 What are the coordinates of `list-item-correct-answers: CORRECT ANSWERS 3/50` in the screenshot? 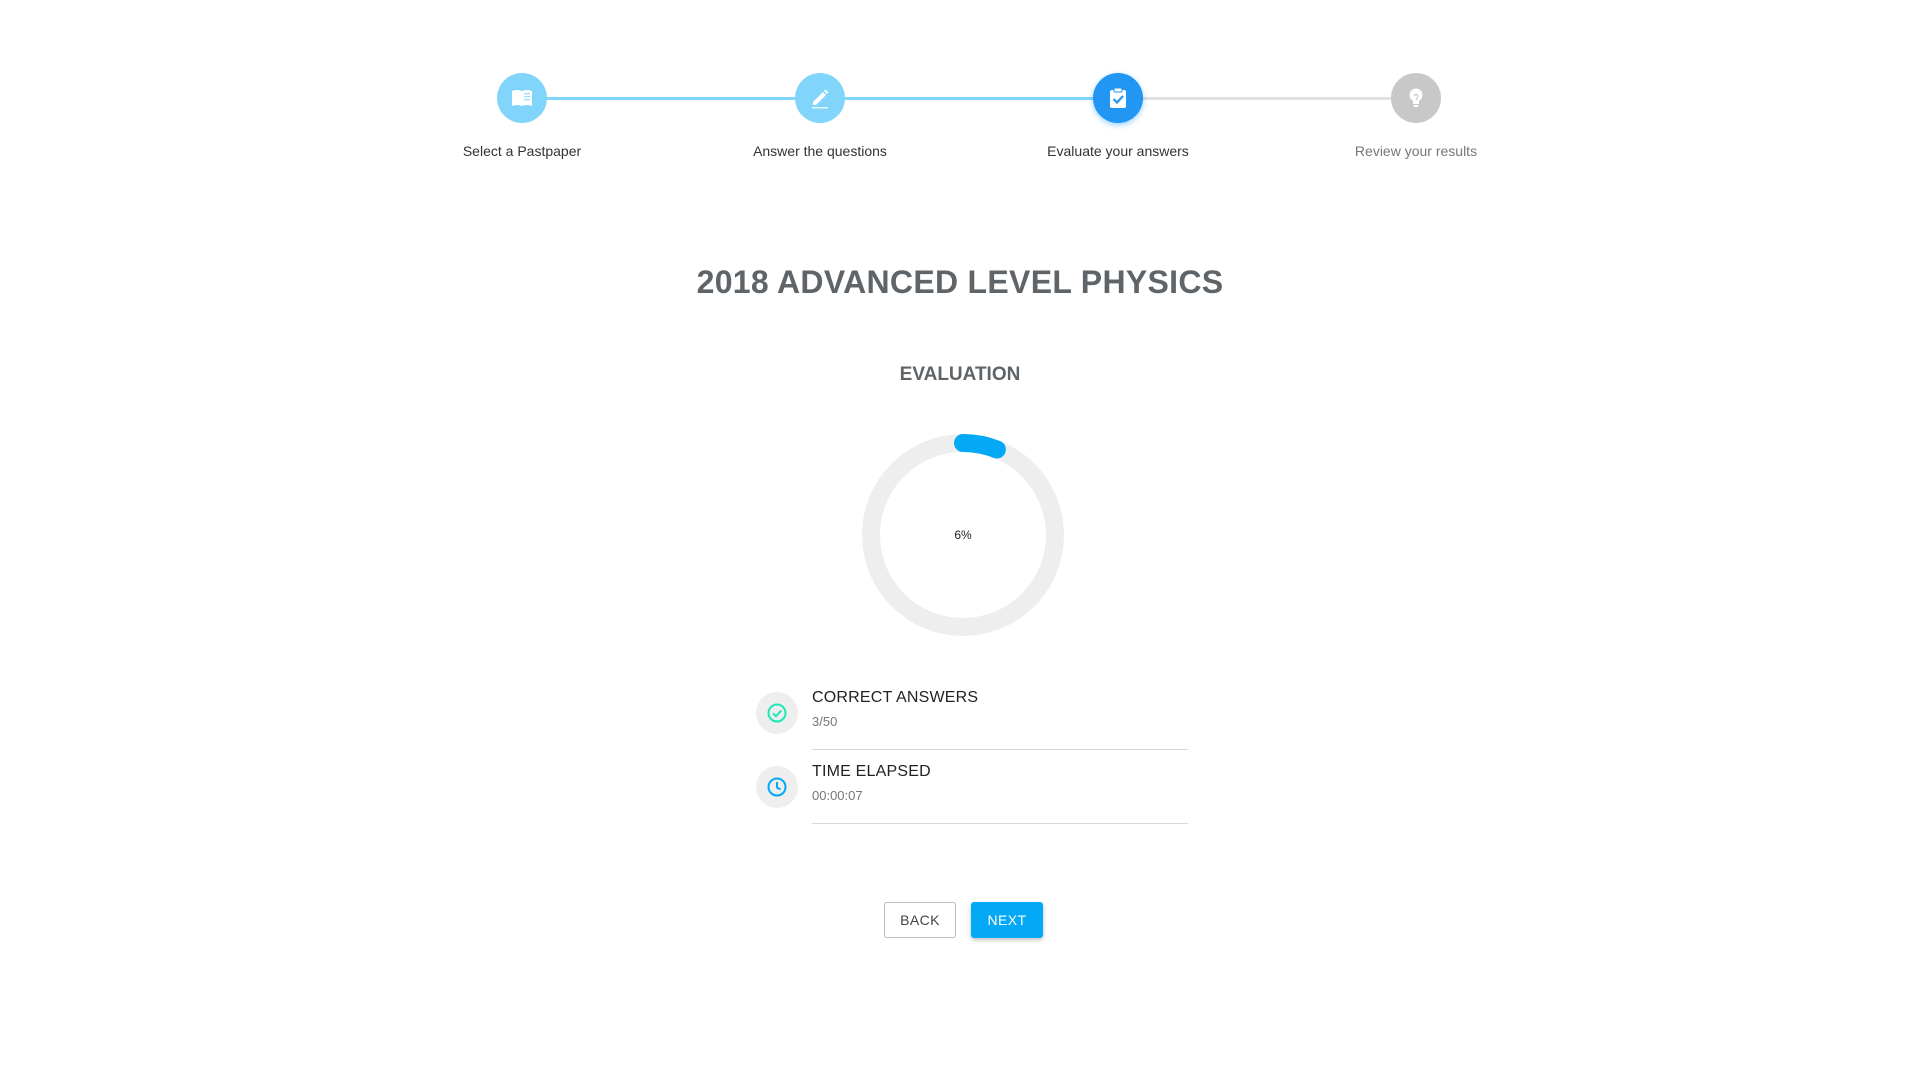 It's located at (972, 726).